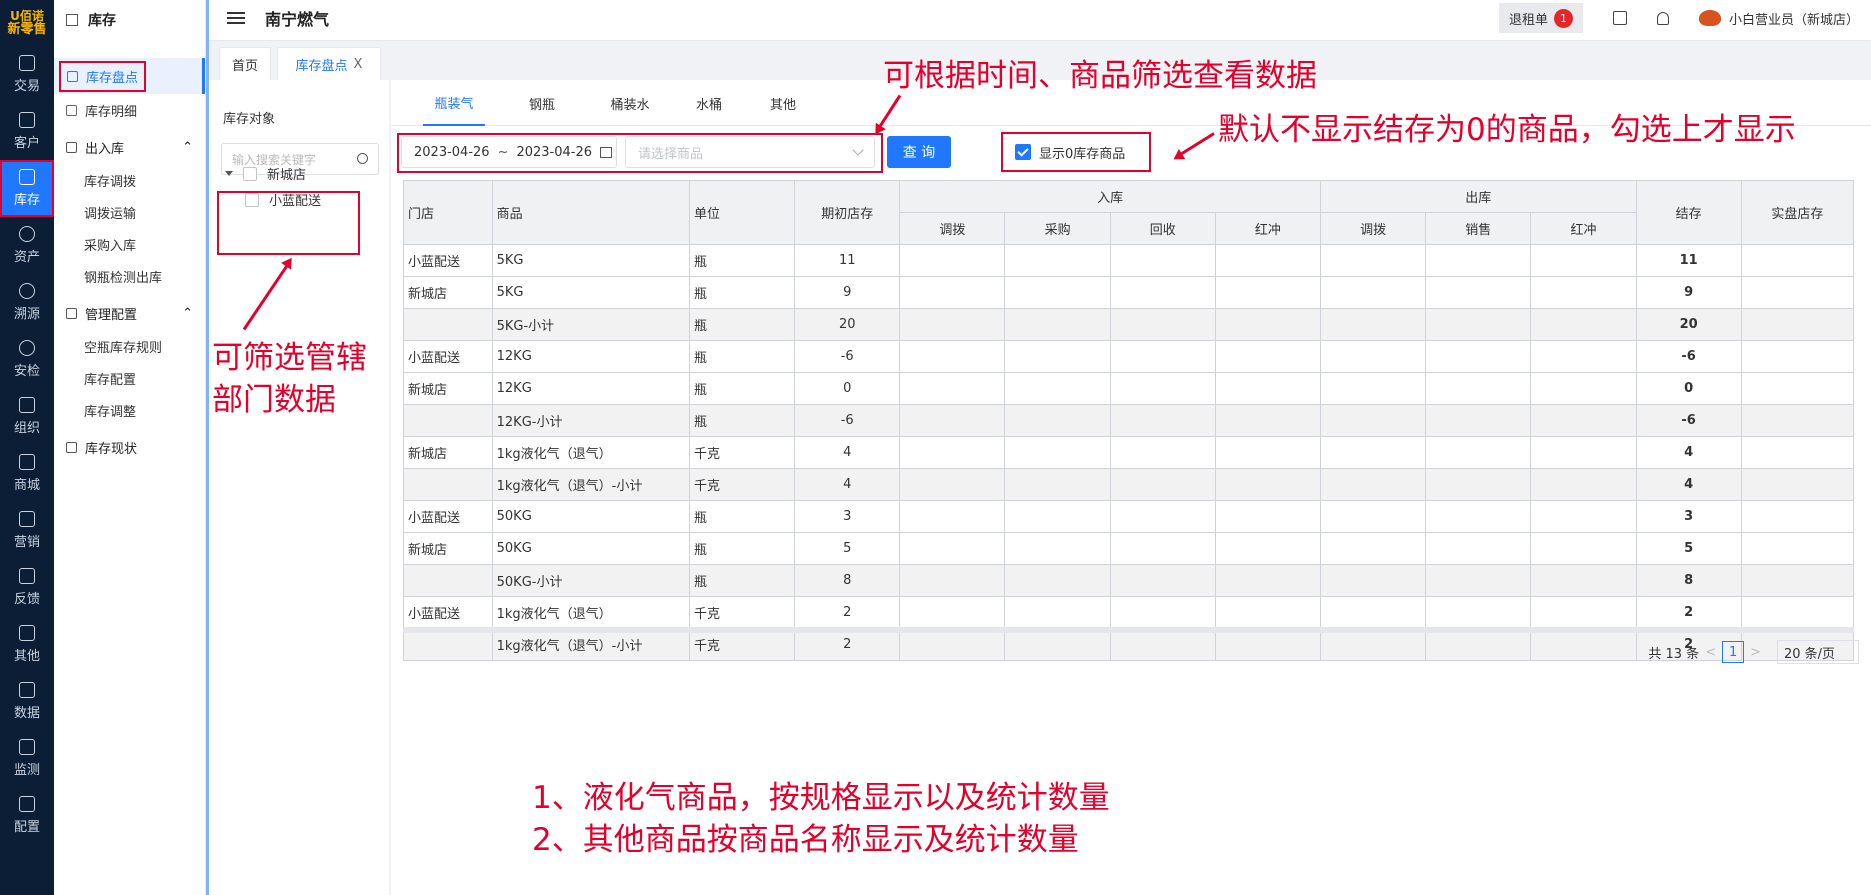  I want to click on pager-current-page: 1, so click(1733, 652).